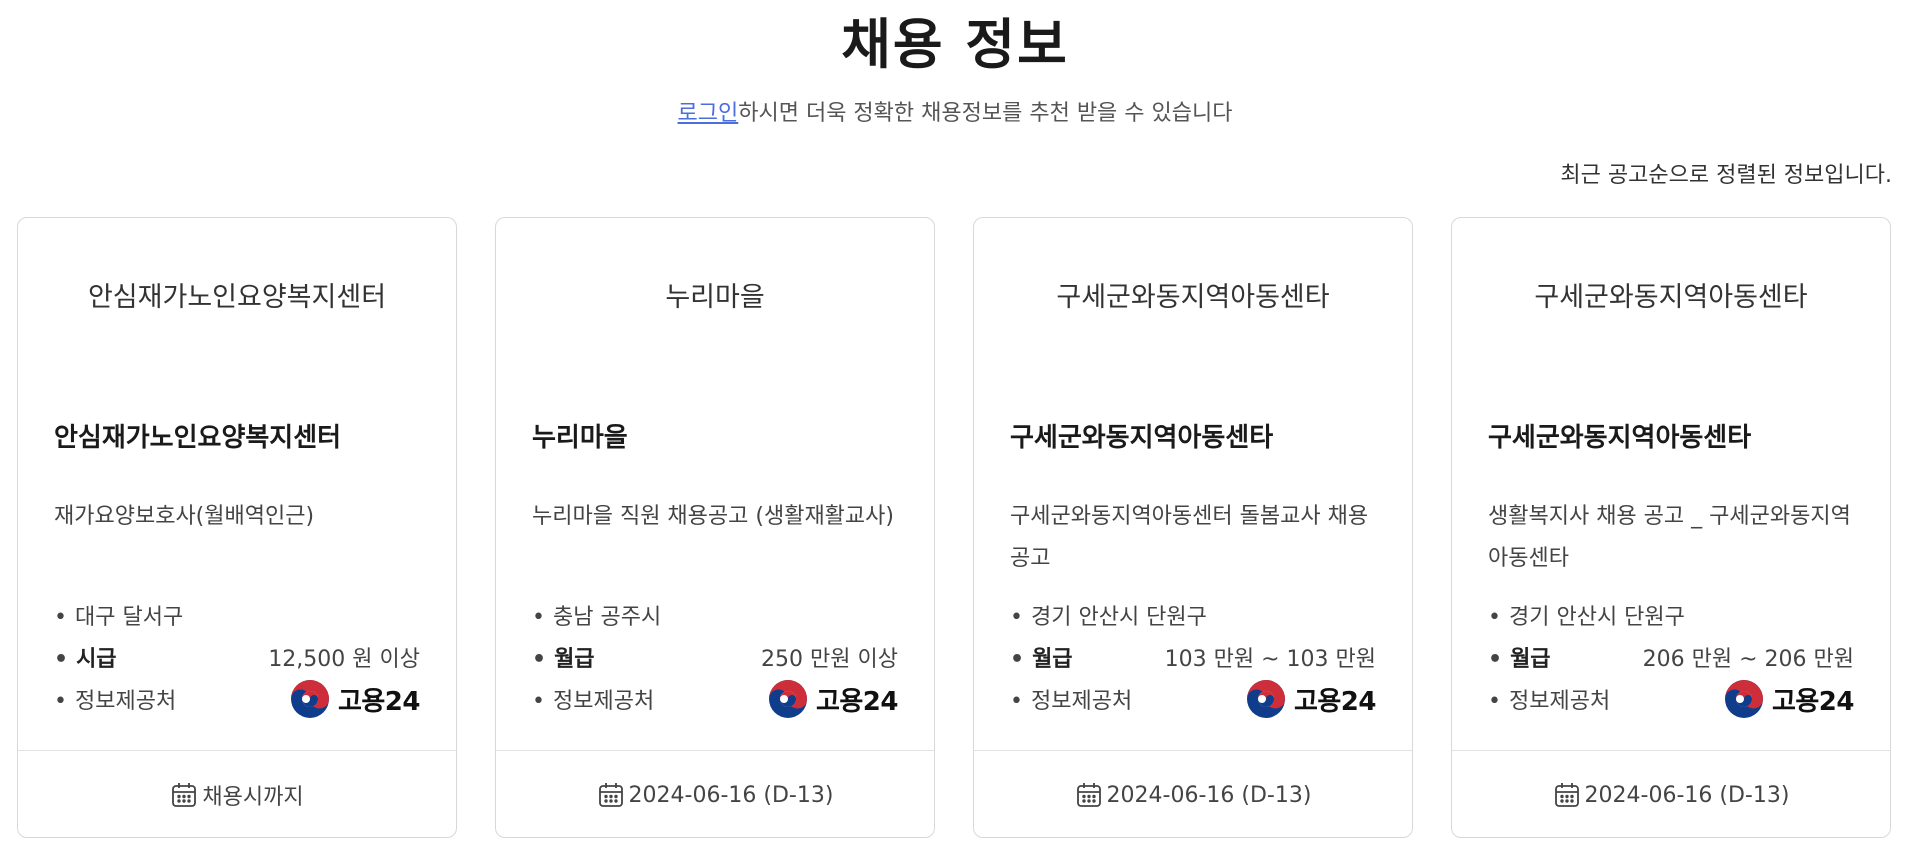 Image resolution: width=1910 pixels, height=846 pixels. I want to click on pay-row: 월급 103 만원 ~ 103 만원, so click(1193, 657).